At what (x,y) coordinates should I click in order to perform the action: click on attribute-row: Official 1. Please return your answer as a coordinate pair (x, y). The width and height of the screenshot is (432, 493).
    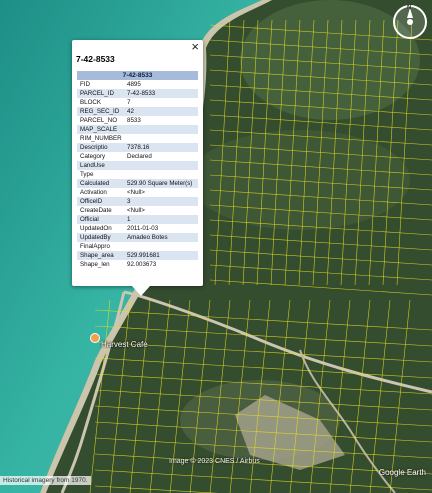
    Looking at the image, I should click on (137, 219).